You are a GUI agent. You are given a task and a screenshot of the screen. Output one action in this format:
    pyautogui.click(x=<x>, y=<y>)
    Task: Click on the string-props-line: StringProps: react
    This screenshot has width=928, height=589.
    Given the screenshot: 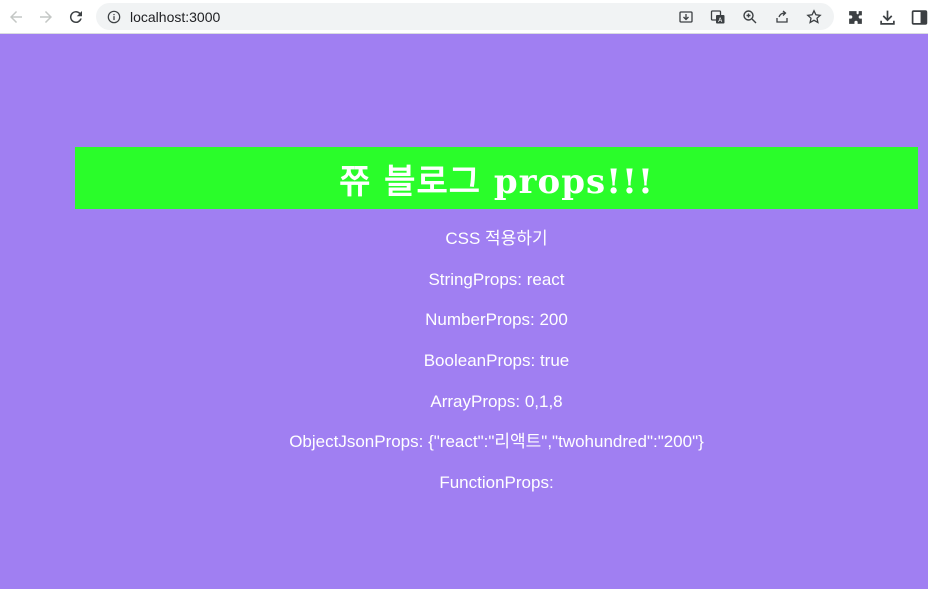 What is the action you would take?
    pyautogui.click(x=496, y=279)
    